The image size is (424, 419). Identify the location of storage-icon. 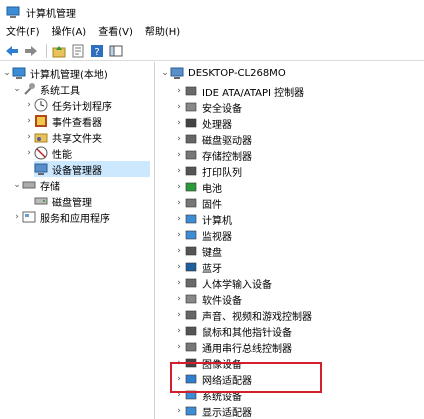
(29, 185).